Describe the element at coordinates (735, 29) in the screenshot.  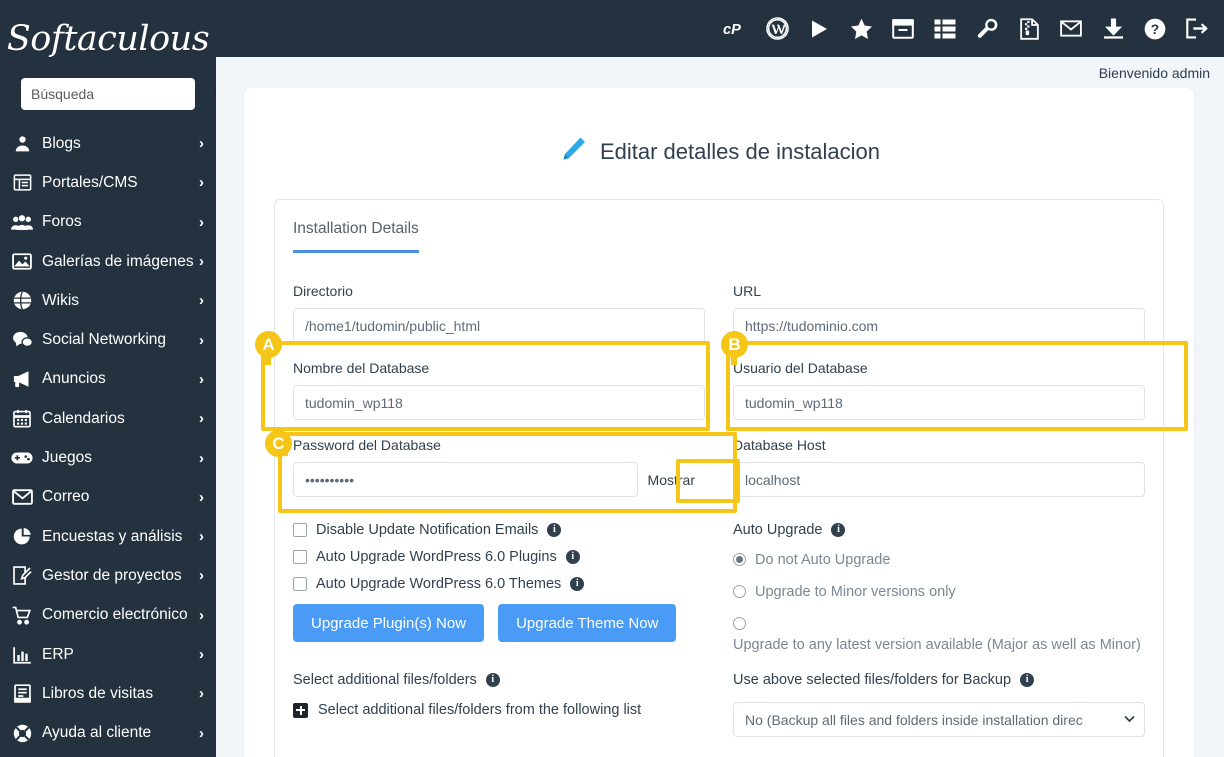
I see `cpanel-icon: cP` at that location.